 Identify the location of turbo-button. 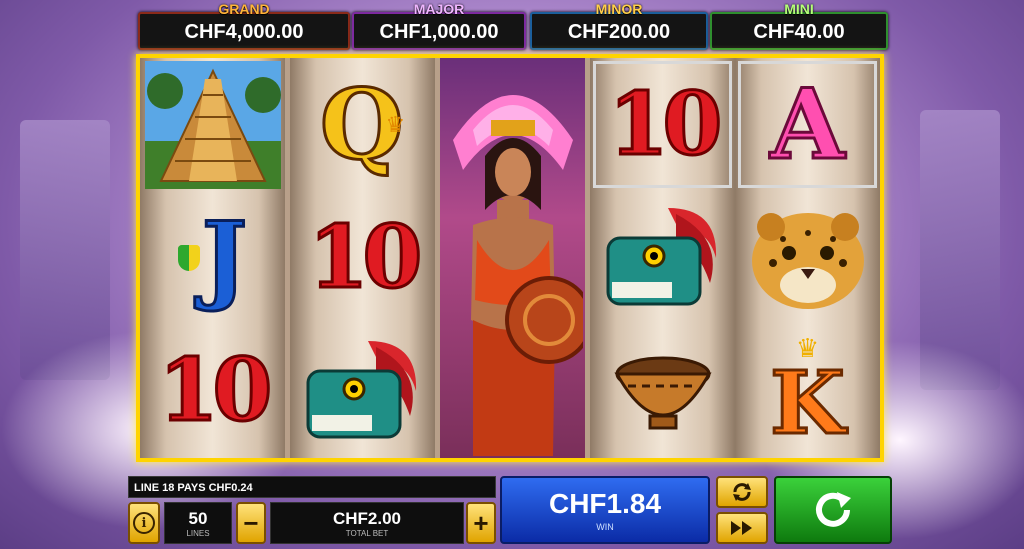
(742, 528).